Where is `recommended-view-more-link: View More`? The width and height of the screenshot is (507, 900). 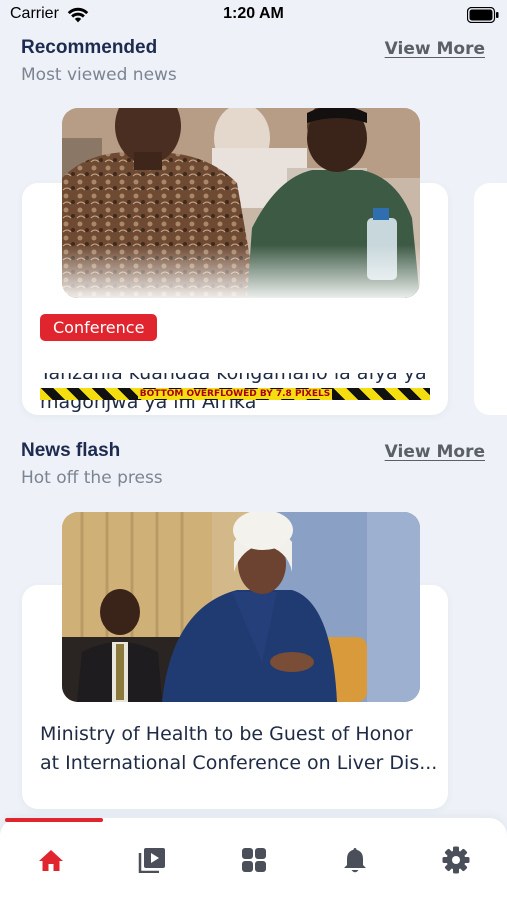
recommended-view-more-link: View More is located at coordinates (435, 49).